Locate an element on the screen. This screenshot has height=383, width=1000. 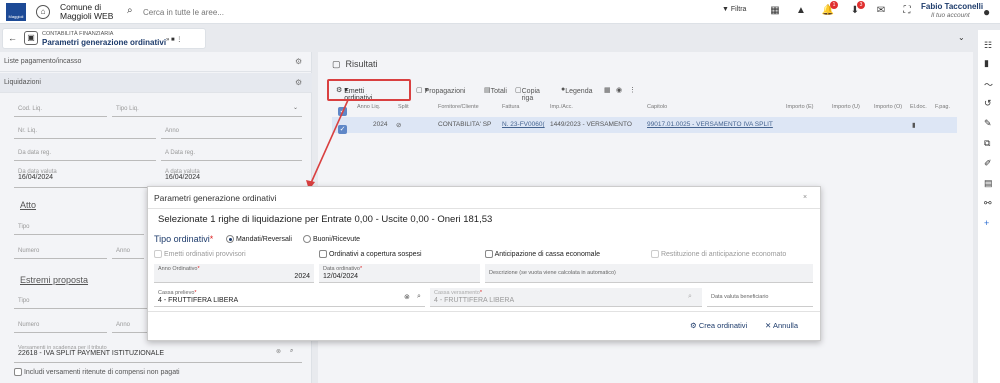
data-ordinativo-field: Data ordinativo* 12/04/2024 is located at coordinates (399, 273).